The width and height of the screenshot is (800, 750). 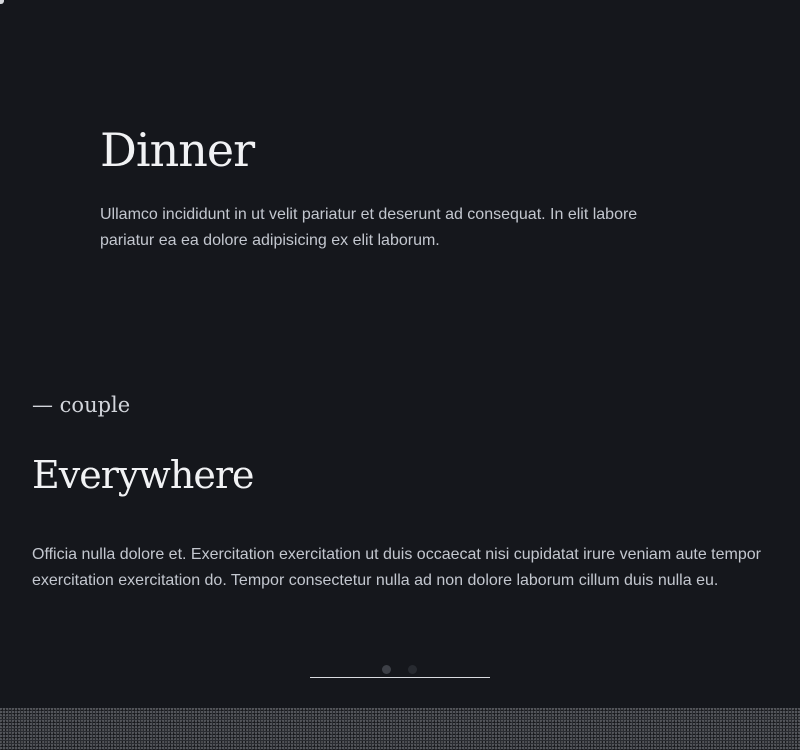 What do you see at coordinates (400, 677) in the screenshot?
I see `carousel-progress-line` at bounding box center [400, 677].